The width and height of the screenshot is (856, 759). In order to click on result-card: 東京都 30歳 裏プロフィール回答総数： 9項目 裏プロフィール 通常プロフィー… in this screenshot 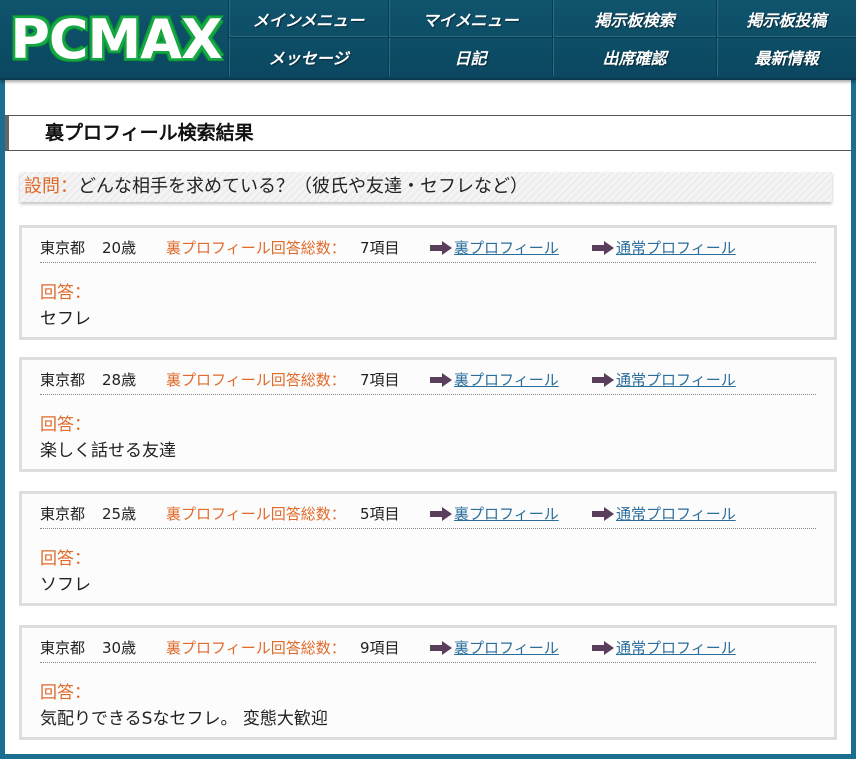, I will do `click(428, 682)`.